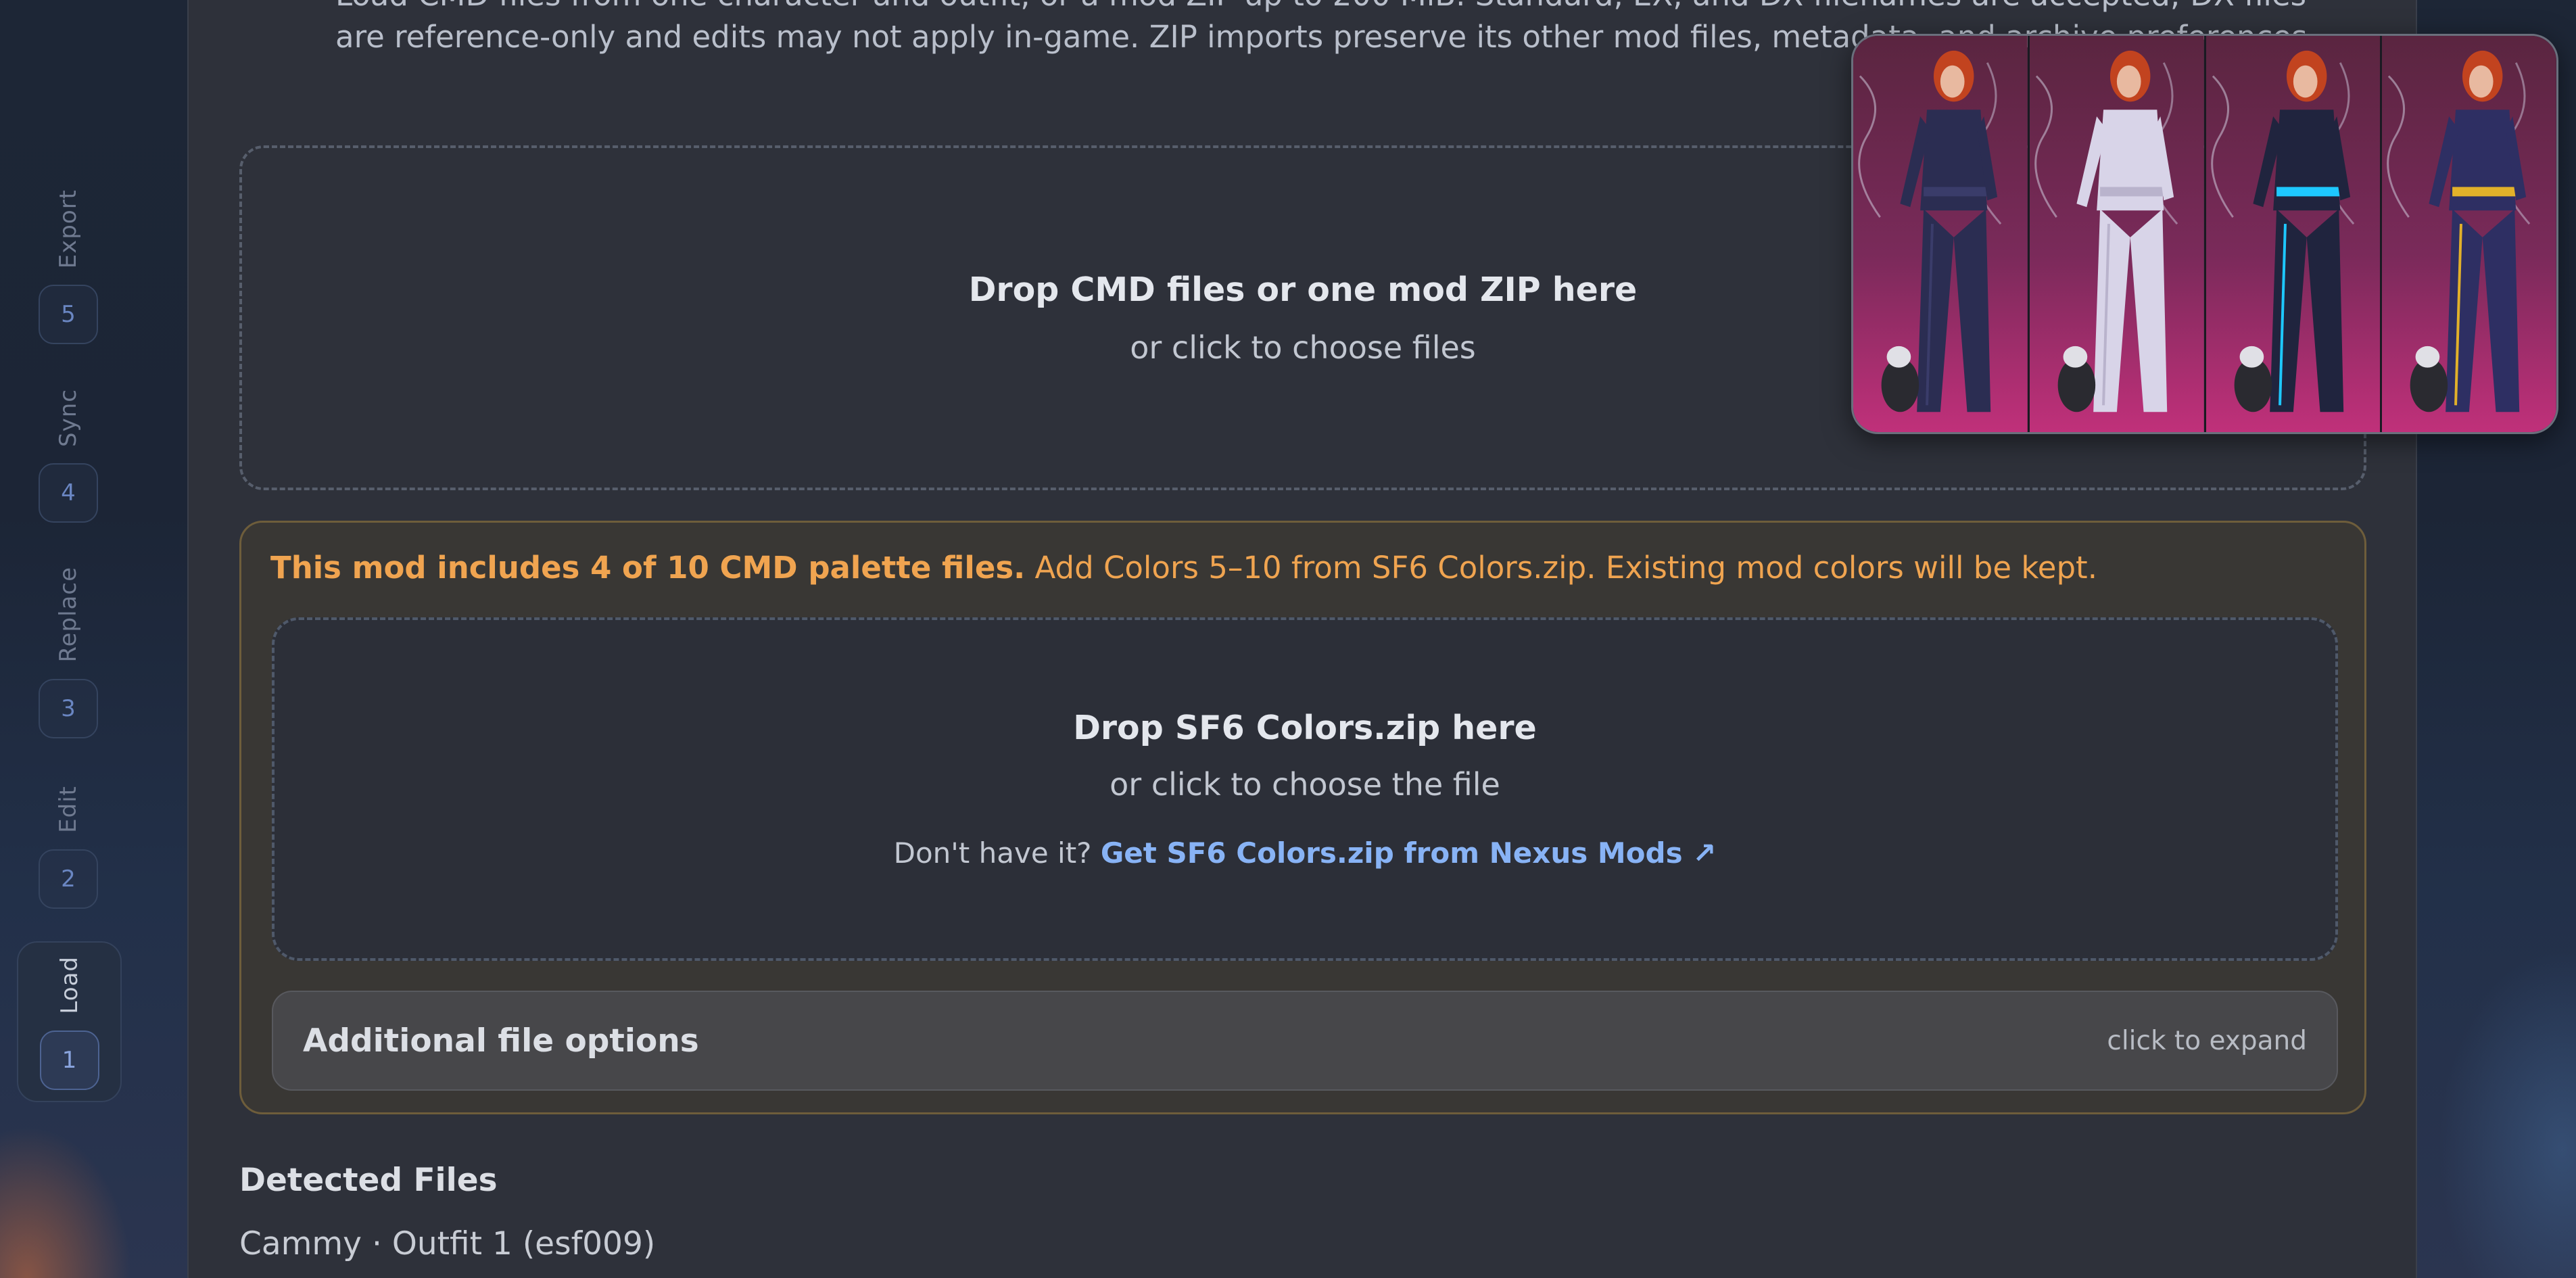 This screenshot has height=1278, width=2576. I want to click on step-number-replace: 3, so click(68, 708).